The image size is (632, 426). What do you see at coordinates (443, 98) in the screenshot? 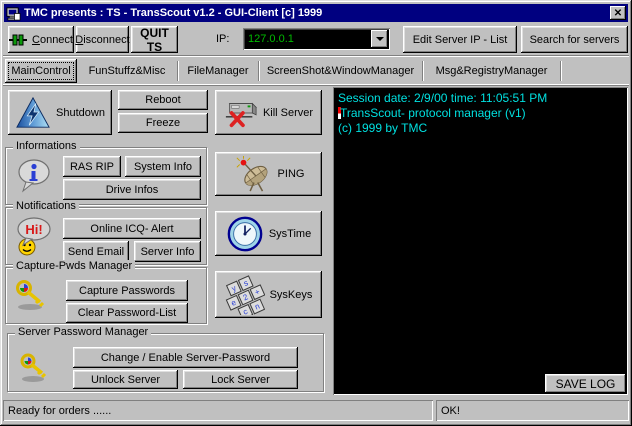
I see `log-line: Session date: 2/9/00 time: 11:05:51 PM` at bounding box center [443, 98].